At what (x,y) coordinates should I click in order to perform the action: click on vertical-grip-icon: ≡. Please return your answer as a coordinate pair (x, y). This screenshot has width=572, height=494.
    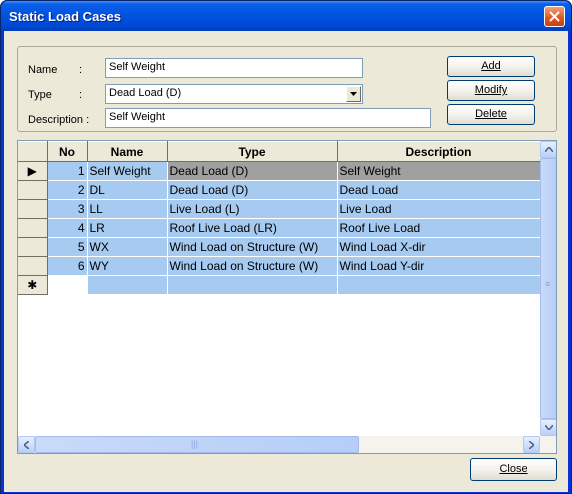
    Looking at the image, I should click on (548, 284).